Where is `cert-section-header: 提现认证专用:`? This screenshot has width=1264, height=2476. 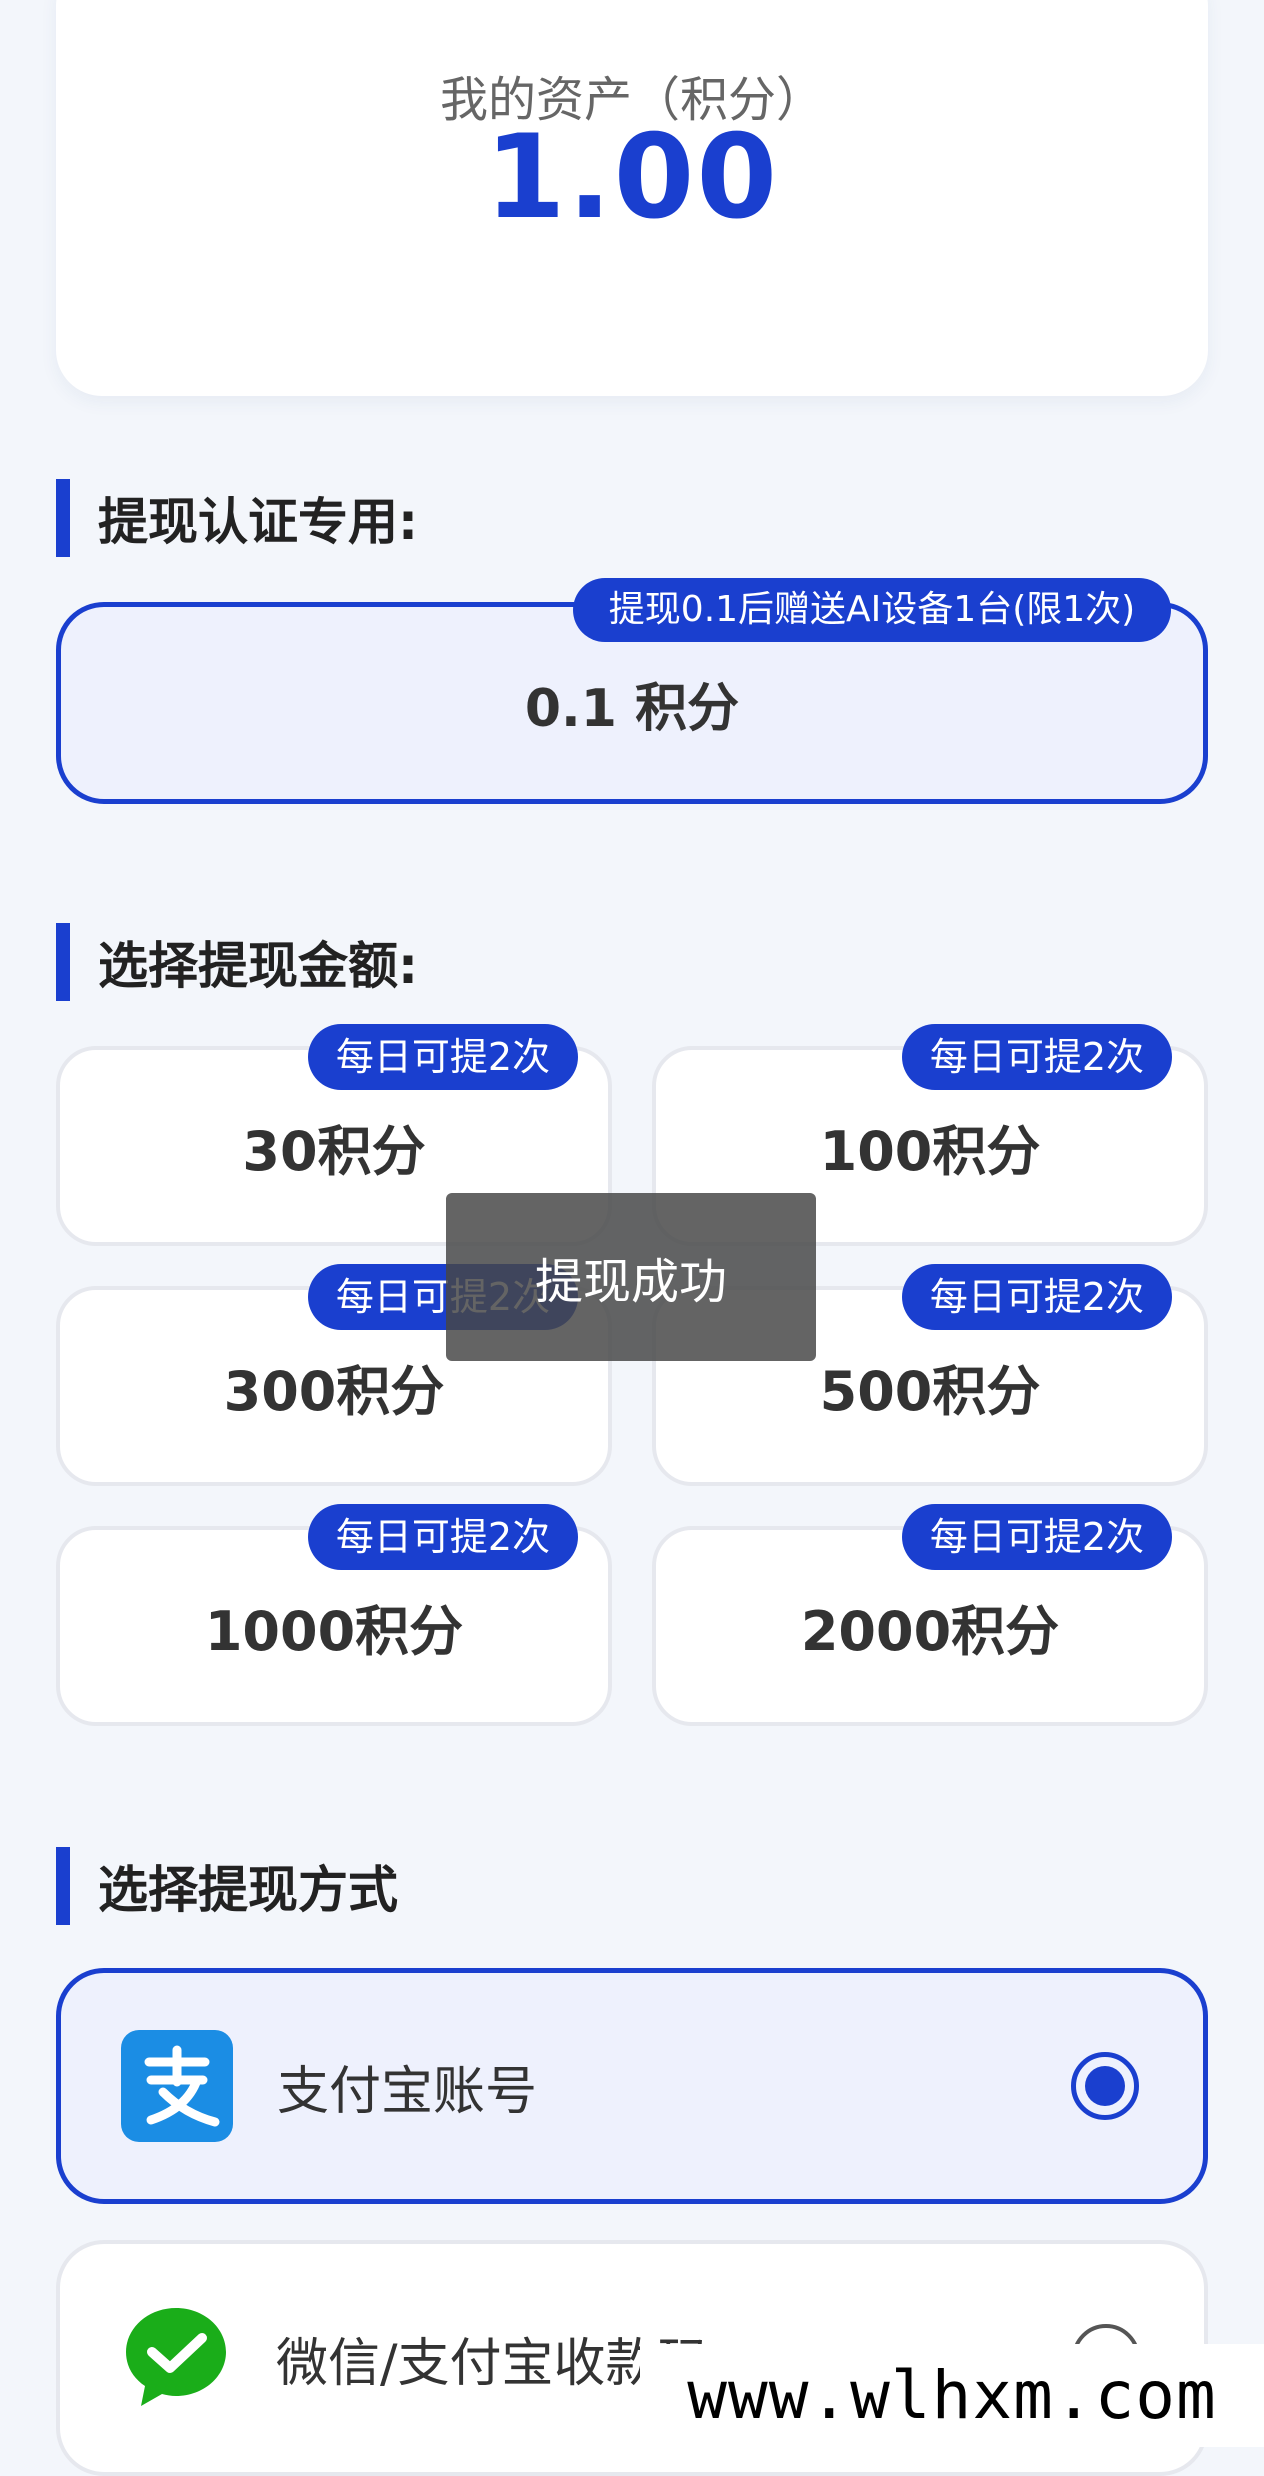 cert-section-header: 提现认证专用: is located at coordinates (237, 518).